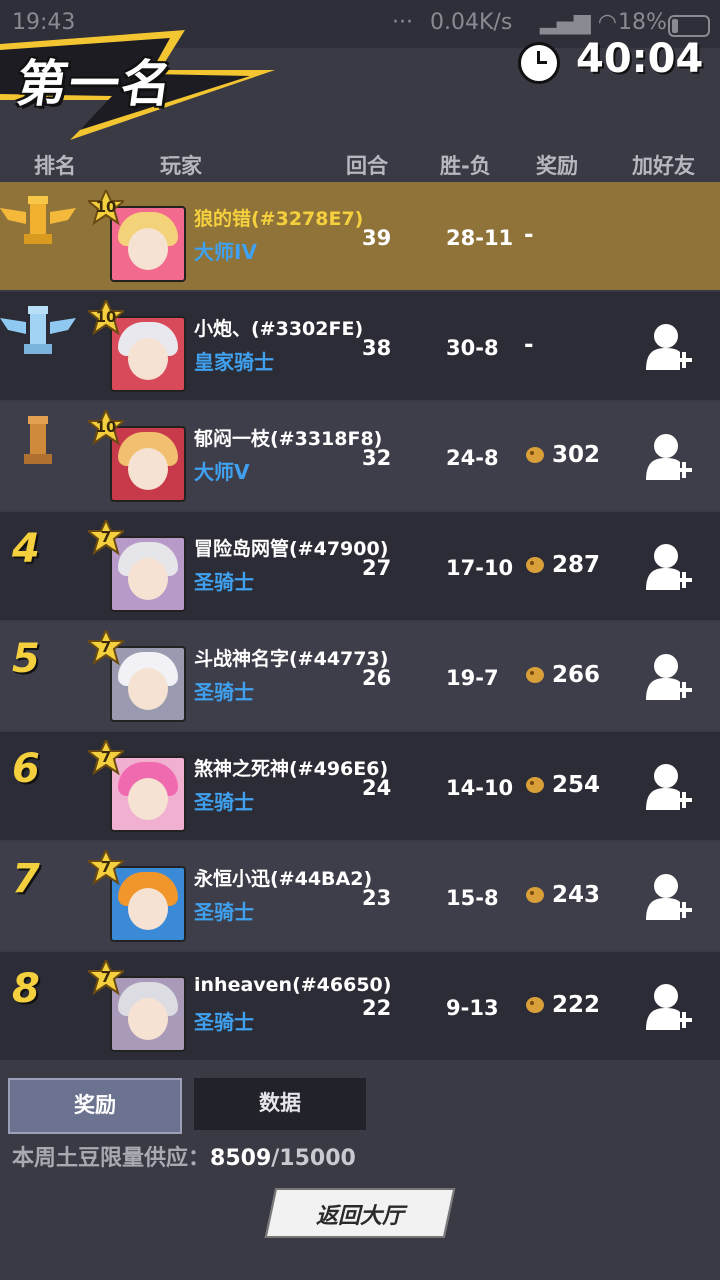  What do you see at coordinates (279, 329) in the screenshot?
I see `player-name: 小炮、(#3302FE)` at bounding box center [279, 329].